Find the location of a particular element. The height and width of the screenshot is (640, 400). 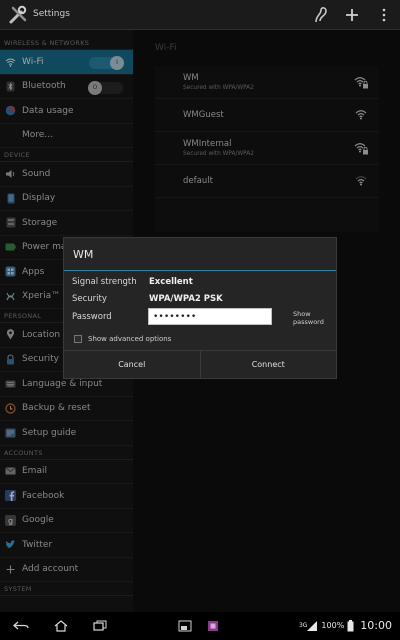

display-icon is located at coordinates (10, 198).